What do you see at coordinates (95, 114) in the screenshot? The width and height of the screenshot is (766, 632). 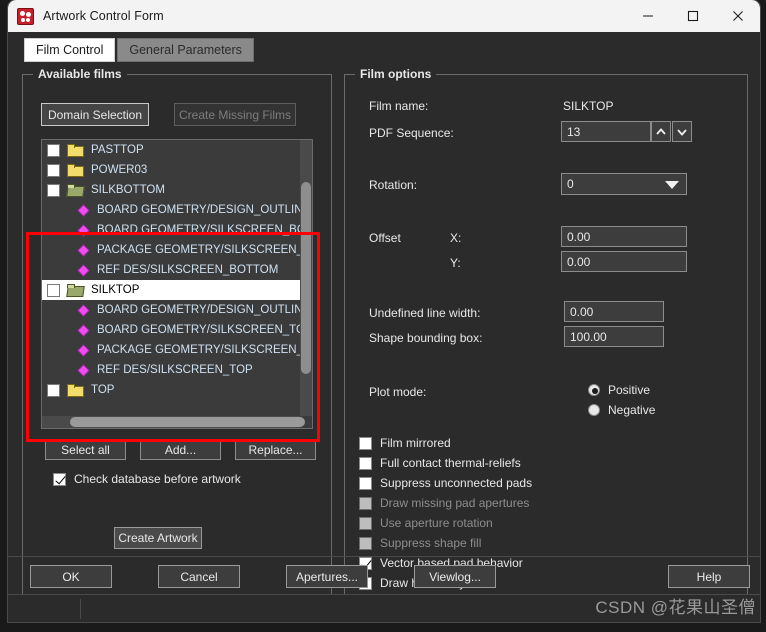 I see `domain-selection-button: Domain Selection` at bounding box center [95, 114].